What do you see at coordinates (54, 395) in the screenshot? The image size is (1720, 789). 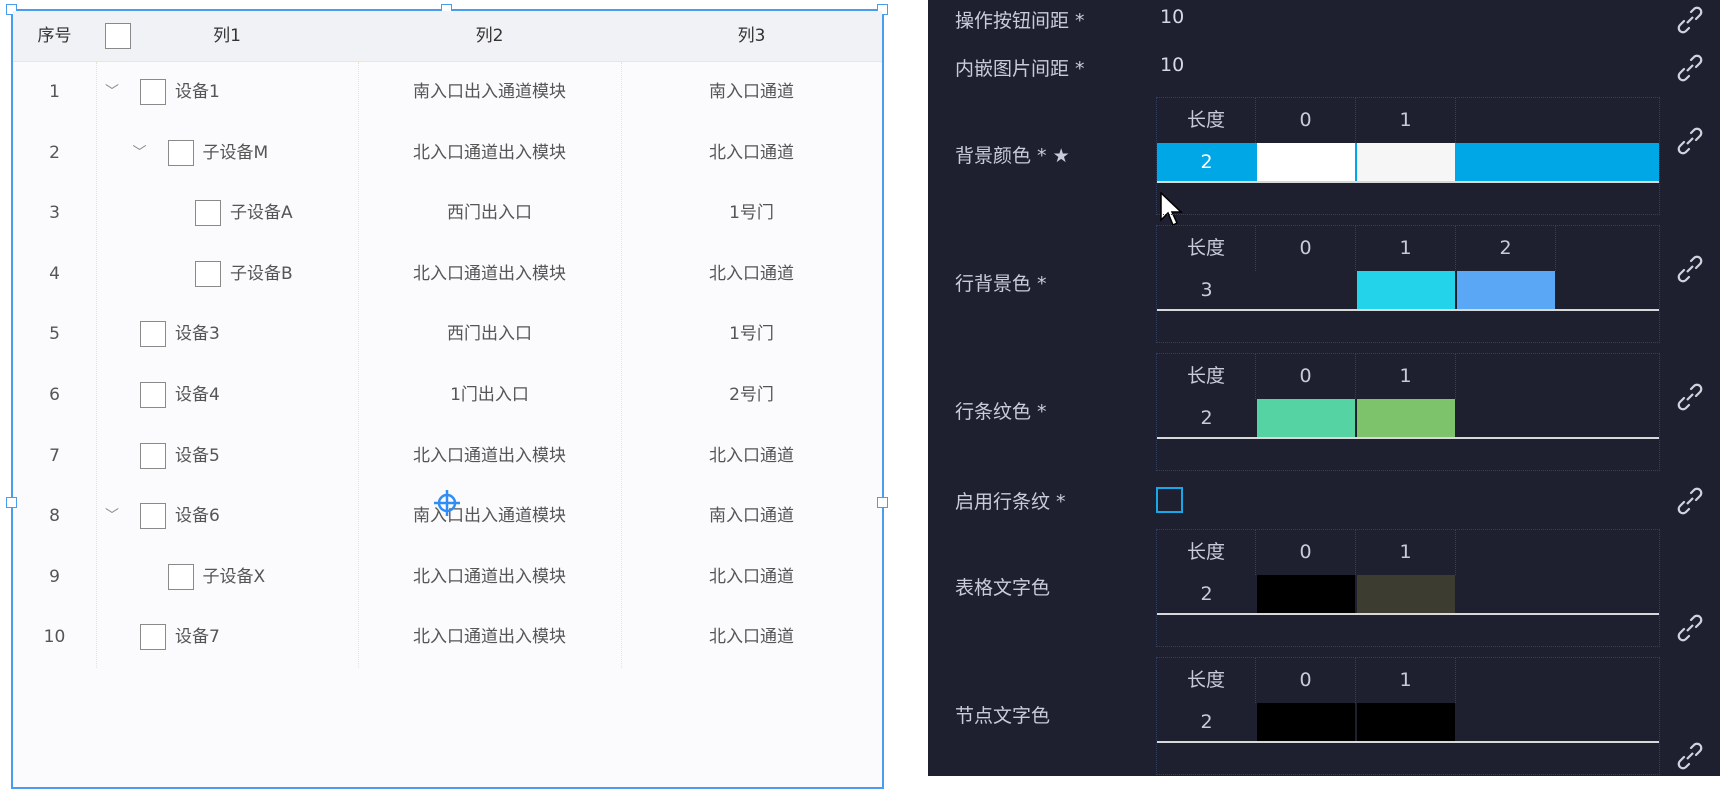 I see `row-seq: 6` at bounding box center [54, 395].